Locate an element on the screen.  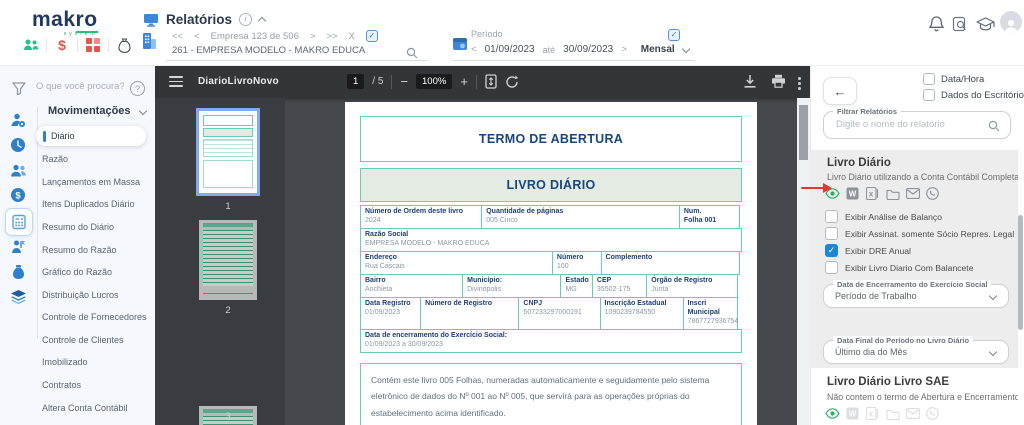
graduation-cap-icon is located at coordinates (985, 24).